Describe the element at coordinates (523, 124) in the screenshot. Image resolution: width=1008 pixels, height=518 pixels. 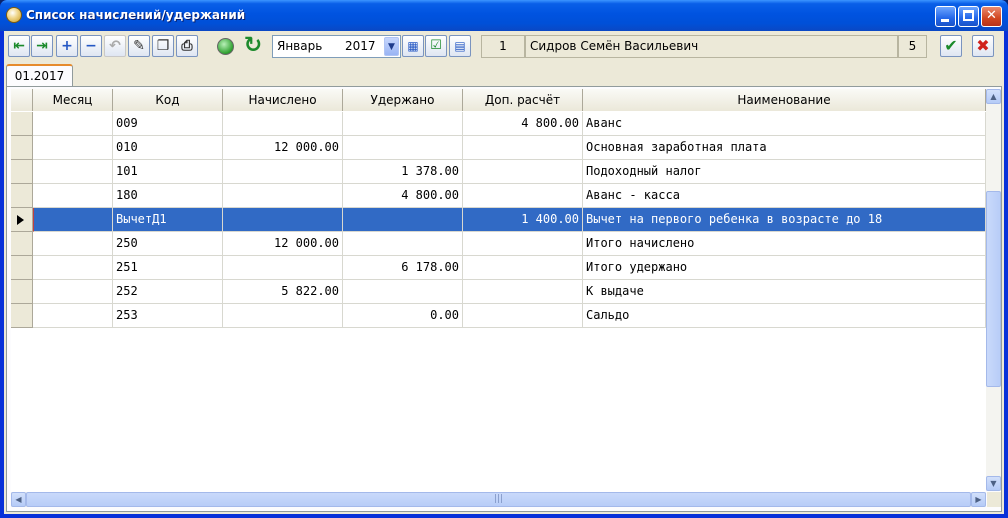
I see `cell-extra: 4 800.00` at that location.